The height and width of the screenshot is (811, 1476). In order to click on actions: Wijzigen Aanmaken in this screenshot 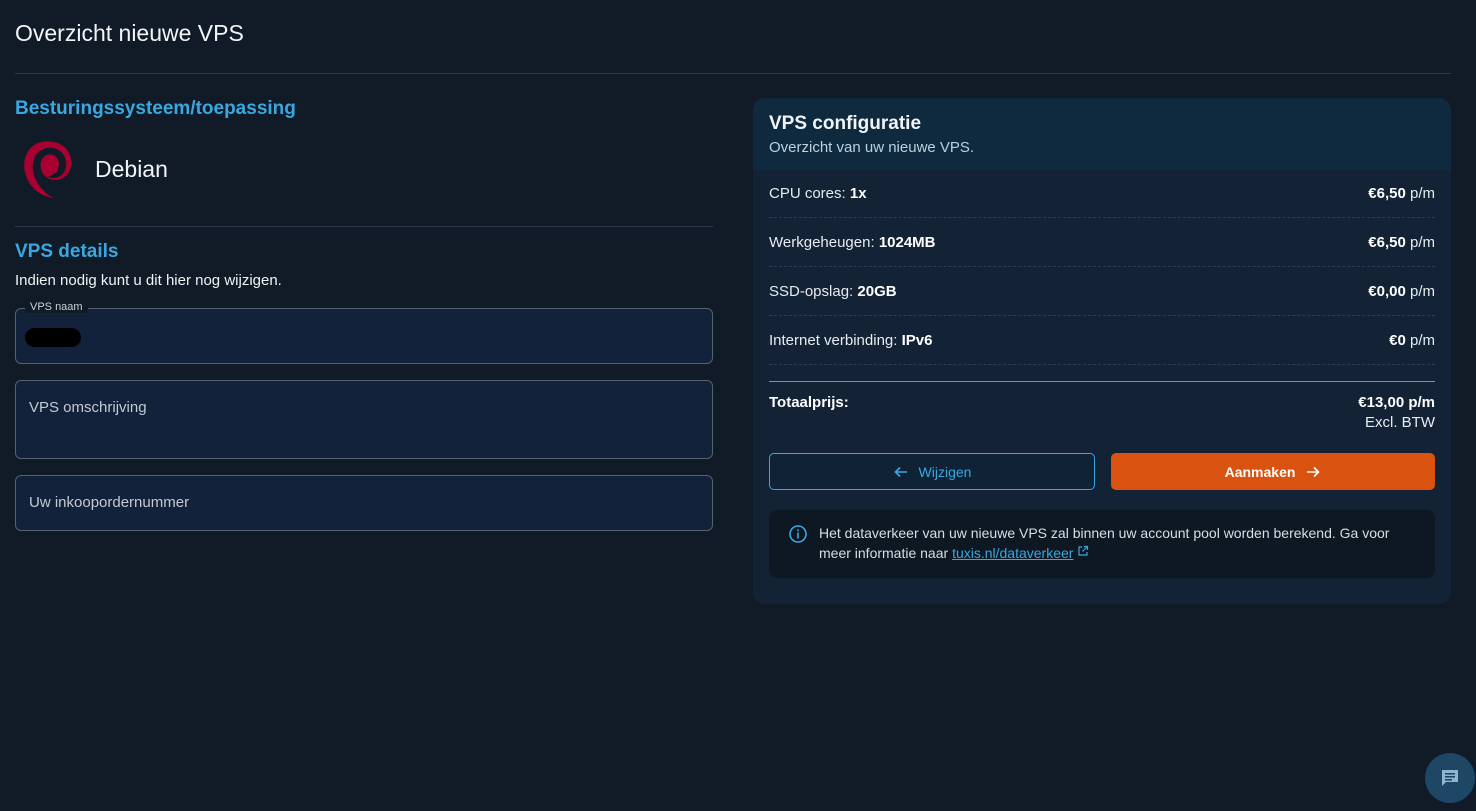, I will do `click(1102, 460)`.